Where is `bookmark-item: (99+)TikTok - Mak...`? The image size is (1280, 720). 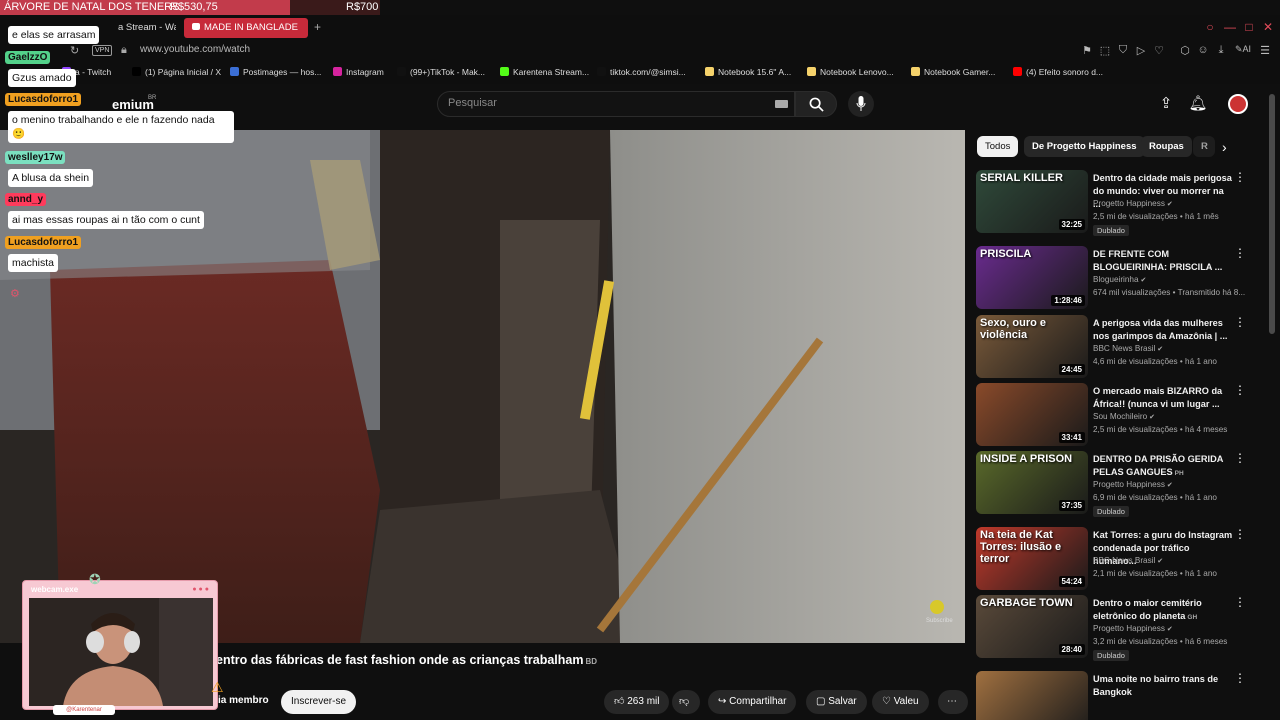
bookmark-item: (99+)TikTok - Mak... is located at coordinates (441, 72).